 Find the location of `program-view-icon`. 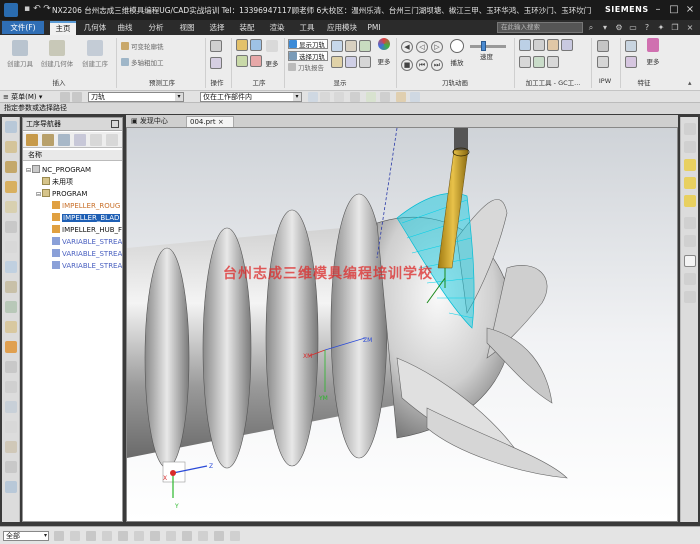

program-view-icon is located at coordinates (32, 140).